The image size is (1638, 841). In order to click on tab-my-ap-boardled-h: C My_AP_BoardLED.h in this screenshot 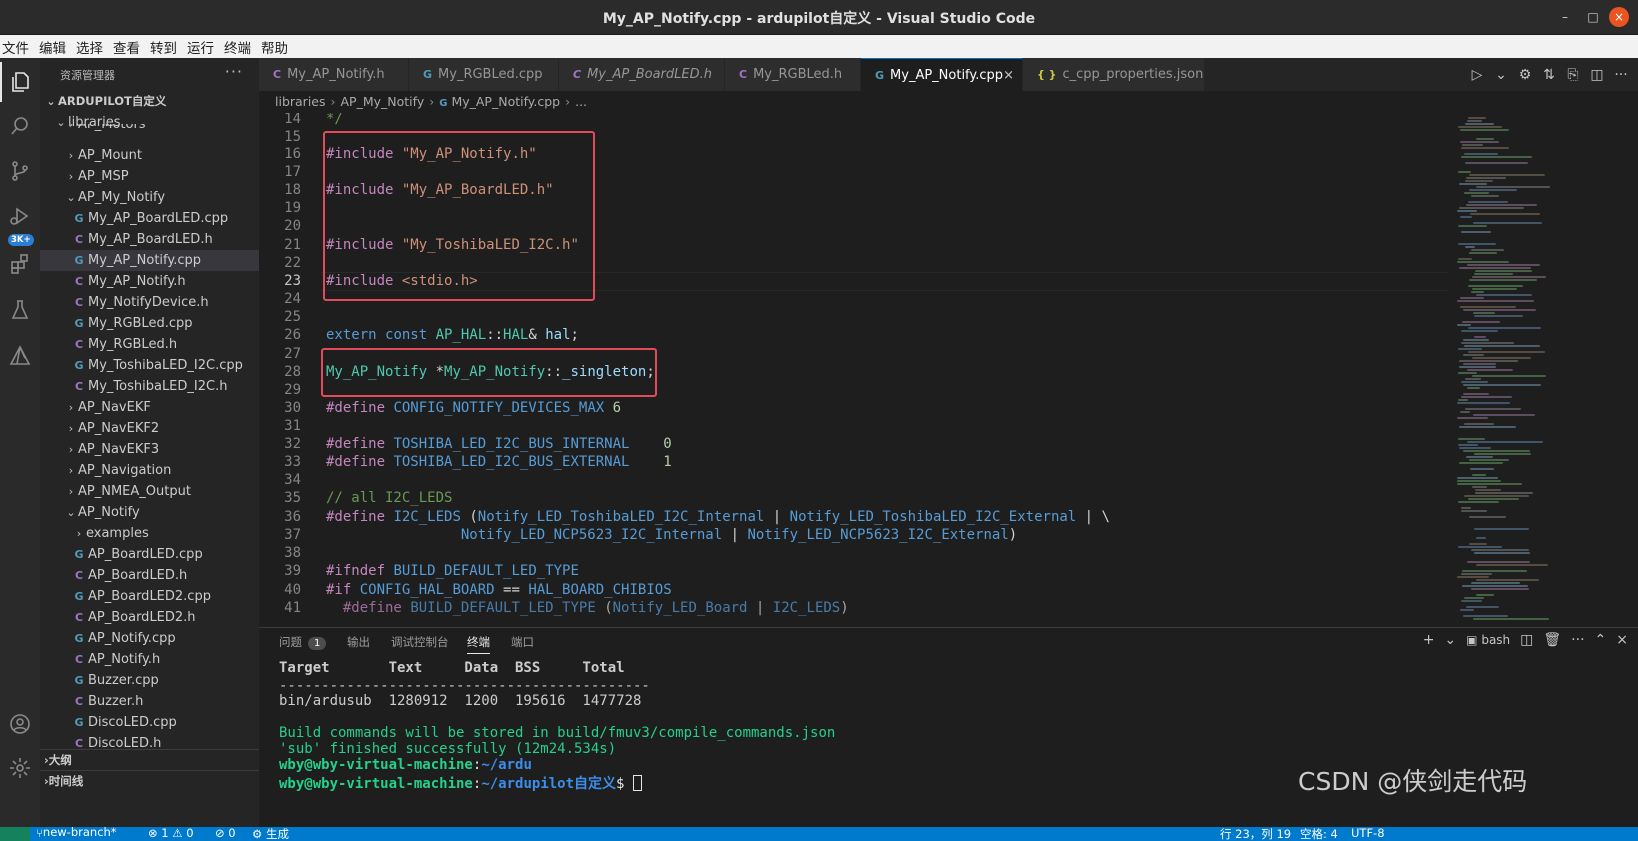, I will do `click(642, 74)`.